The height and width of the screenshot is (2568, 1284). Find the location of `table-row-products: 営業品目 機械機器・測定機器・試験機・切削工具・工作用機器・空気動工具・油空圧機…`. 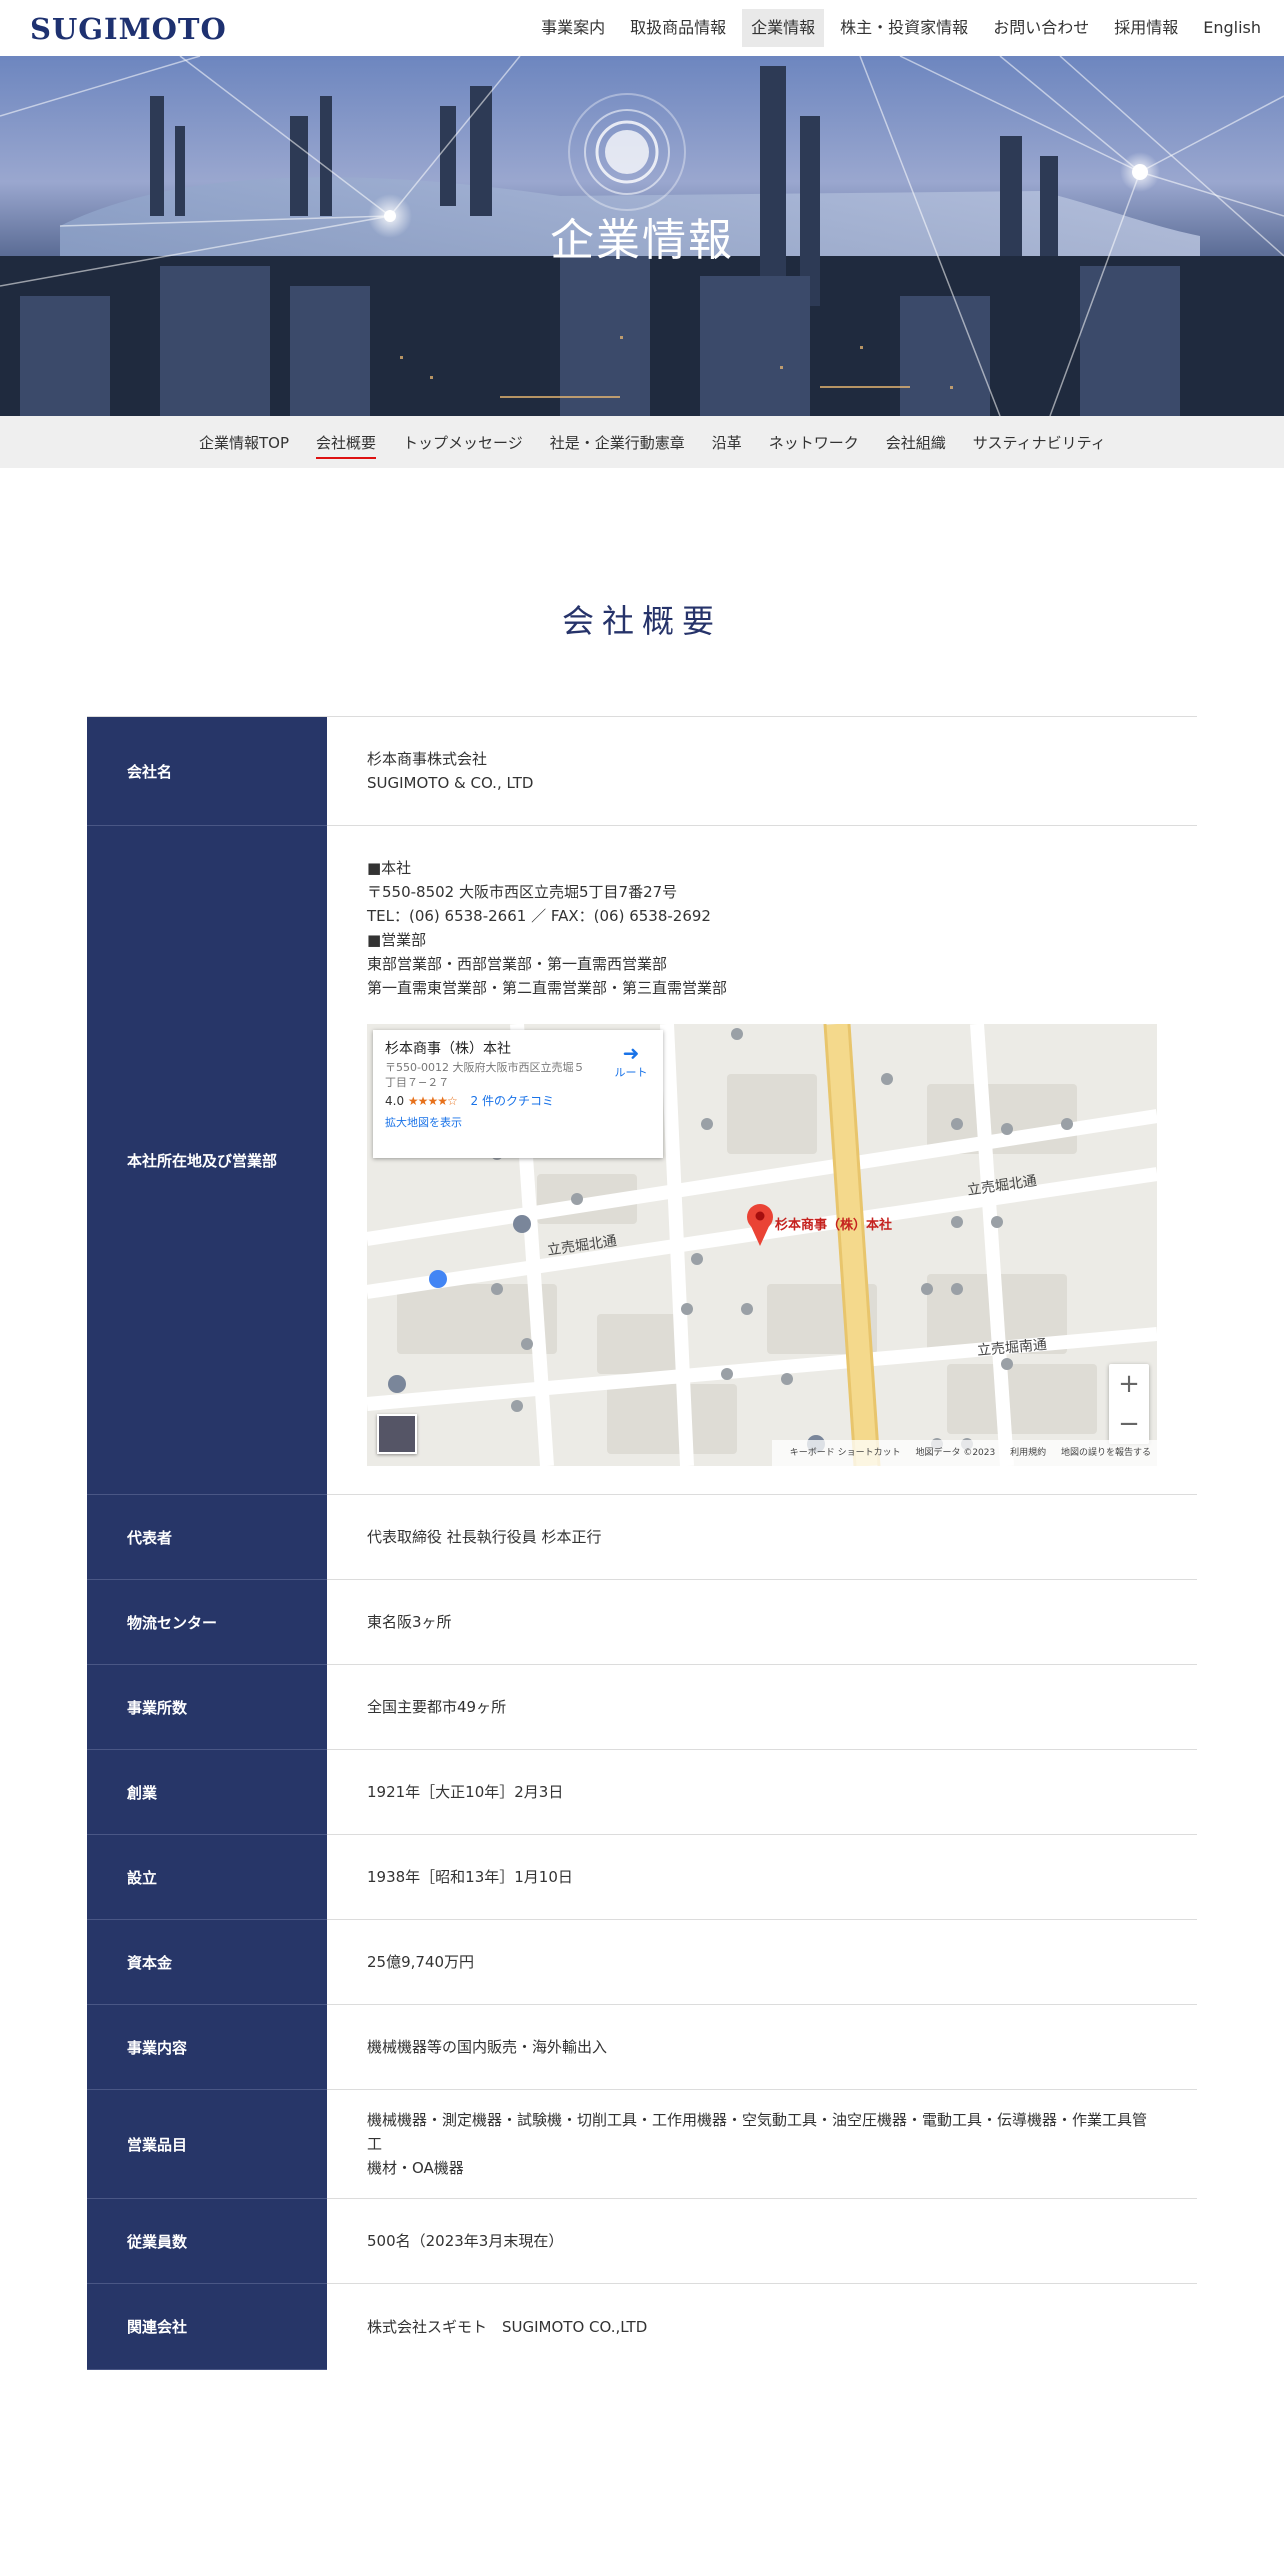

table-row-products: 営業品目 機械機器・測定機器・試験機・切削工具・工作用機器・空気動工具・油空圧機… is located at coordinates (642, 2144).